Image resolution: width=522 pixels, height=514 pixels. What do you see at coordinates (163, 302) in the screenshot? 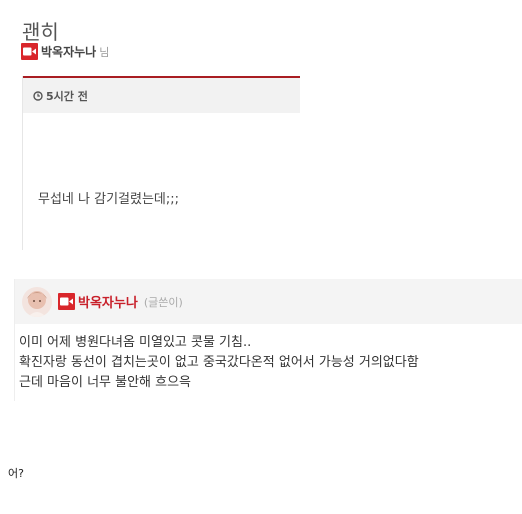
I see `comment-author-tag: (글쓴이)` at bounding box center [163, 302].